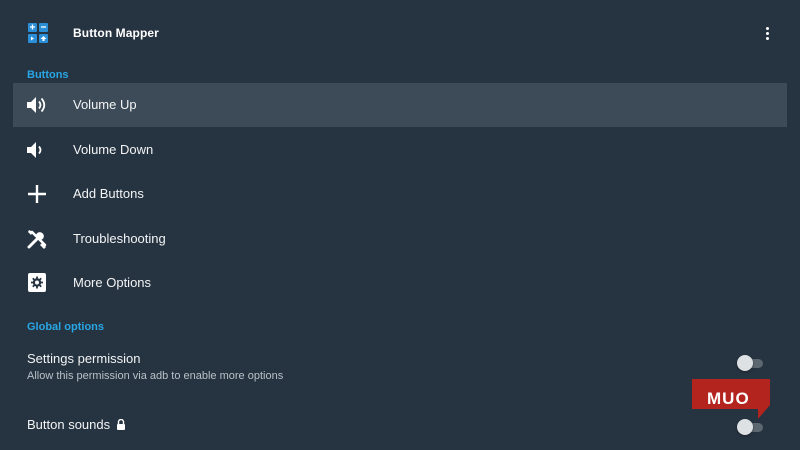  What do you see at coordinates (36, 105) in the screenshot?
I see `volume-up-icon` at bounding box center [36, 105].